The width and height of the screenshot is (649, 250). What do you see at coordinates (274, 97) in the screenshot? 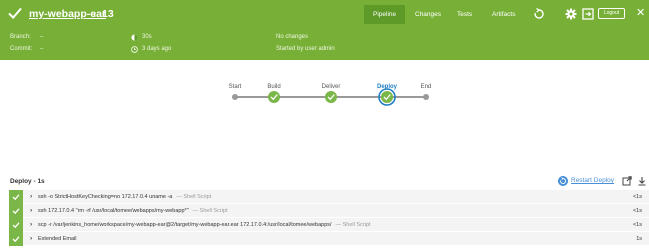
I see `stage-node-build` at bounding box center [274, 97].